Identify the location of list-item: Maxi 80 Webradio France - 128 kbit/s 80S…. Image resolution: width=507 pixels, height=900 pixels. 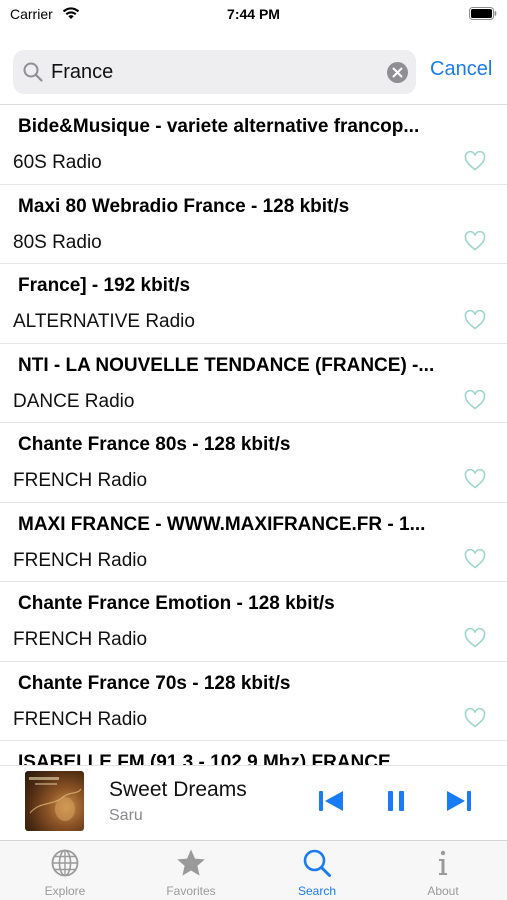
(253, 224).